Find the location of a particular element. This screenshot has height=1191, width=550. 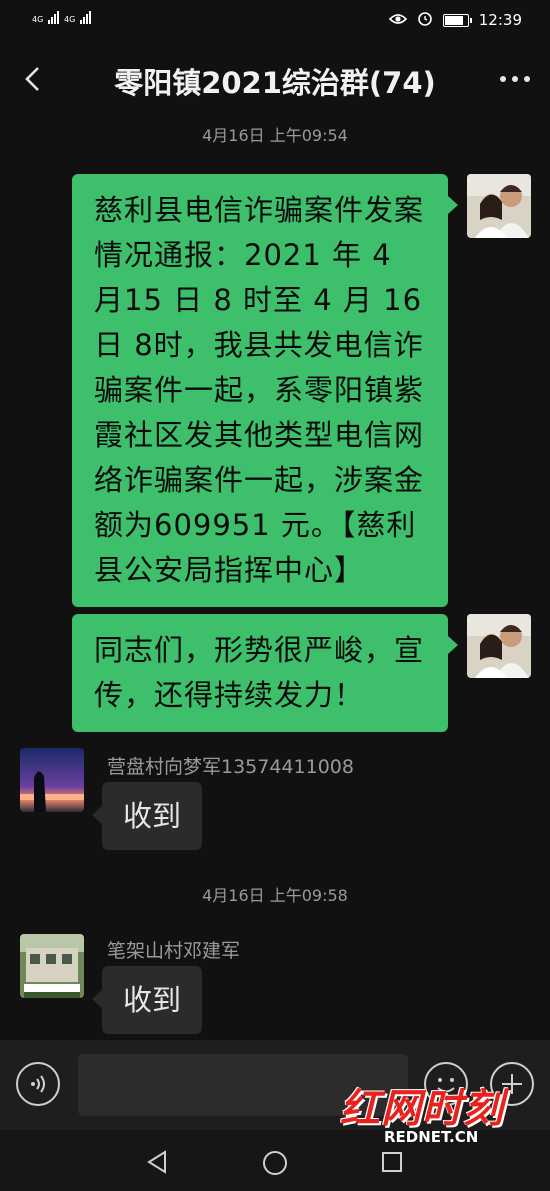

signal-2-label: 4G is located at coordinates (70, 19).